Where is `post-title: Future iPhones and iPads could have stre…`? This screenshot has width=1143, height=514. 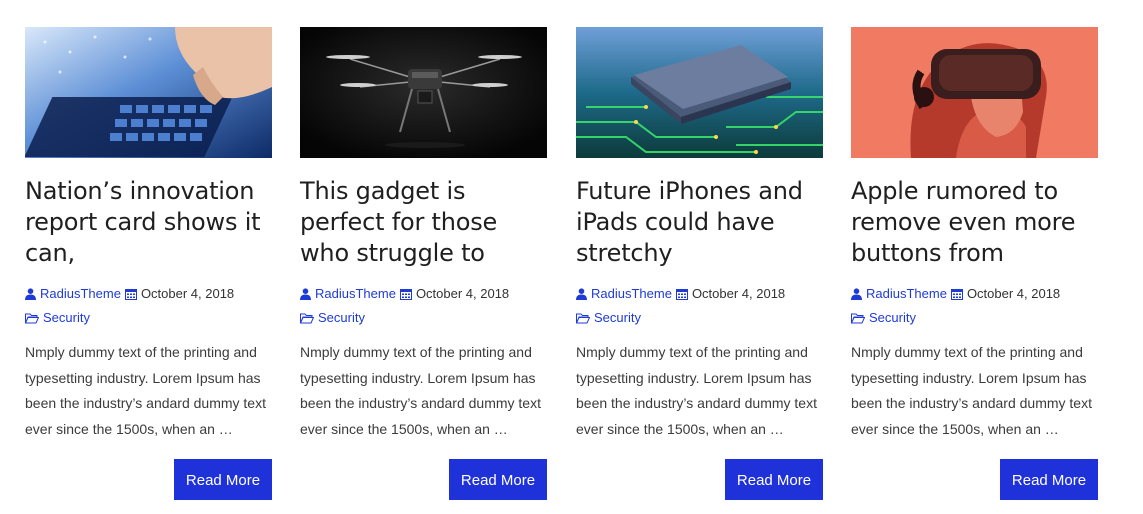
post-title: Future iPhones and iPads could have stre… is located at coordinates (699, 222).